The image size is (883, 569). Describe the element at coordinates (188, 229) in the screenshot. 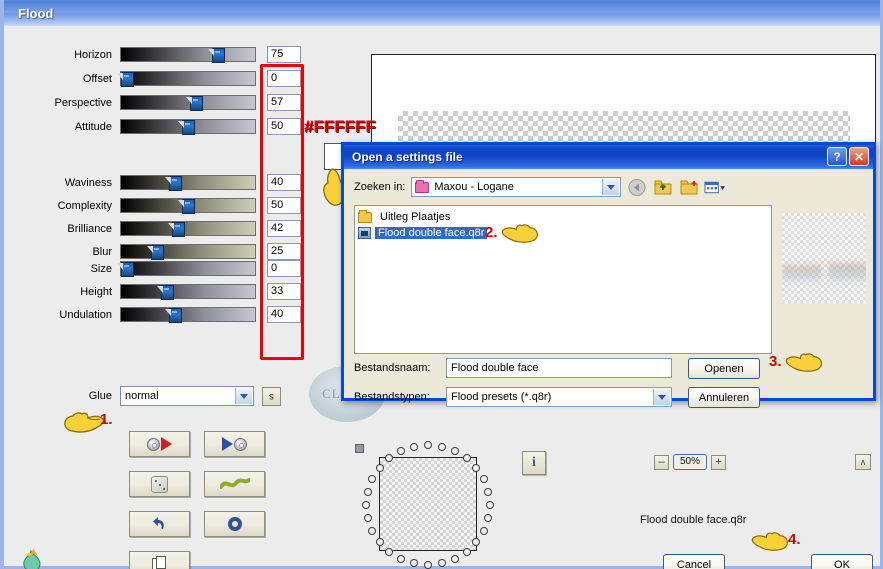

I see `slider-track-brilliance` at that location.